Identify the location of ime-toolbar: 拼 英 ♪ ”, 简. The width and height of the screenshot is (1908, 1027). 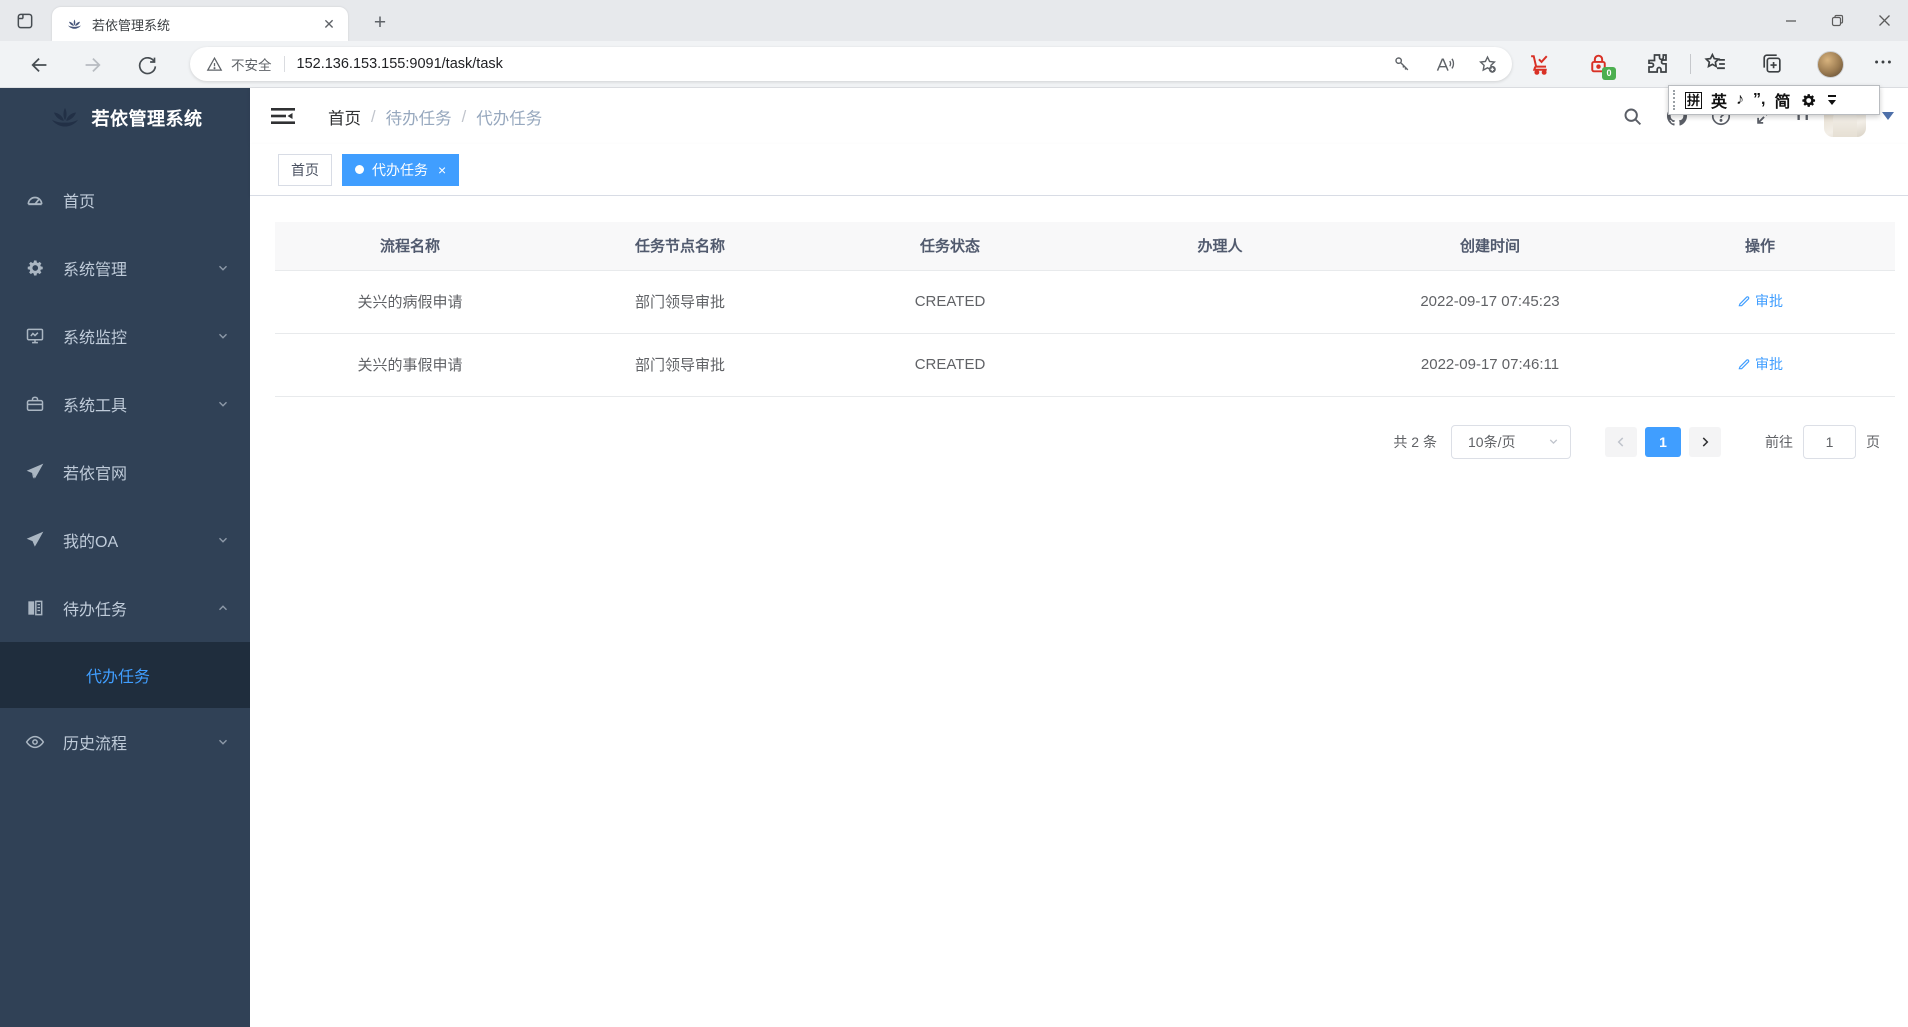
(1774, 100).